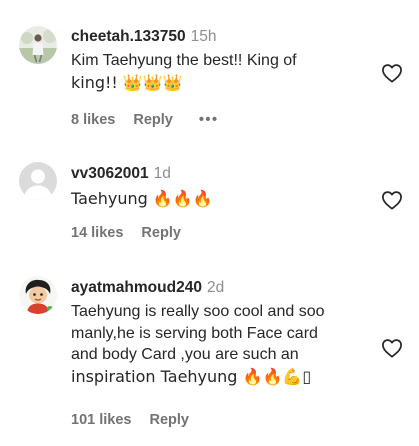 This screenshot has height=446, width=419. I want to click on profile-photo-figure, so click(38, 45).